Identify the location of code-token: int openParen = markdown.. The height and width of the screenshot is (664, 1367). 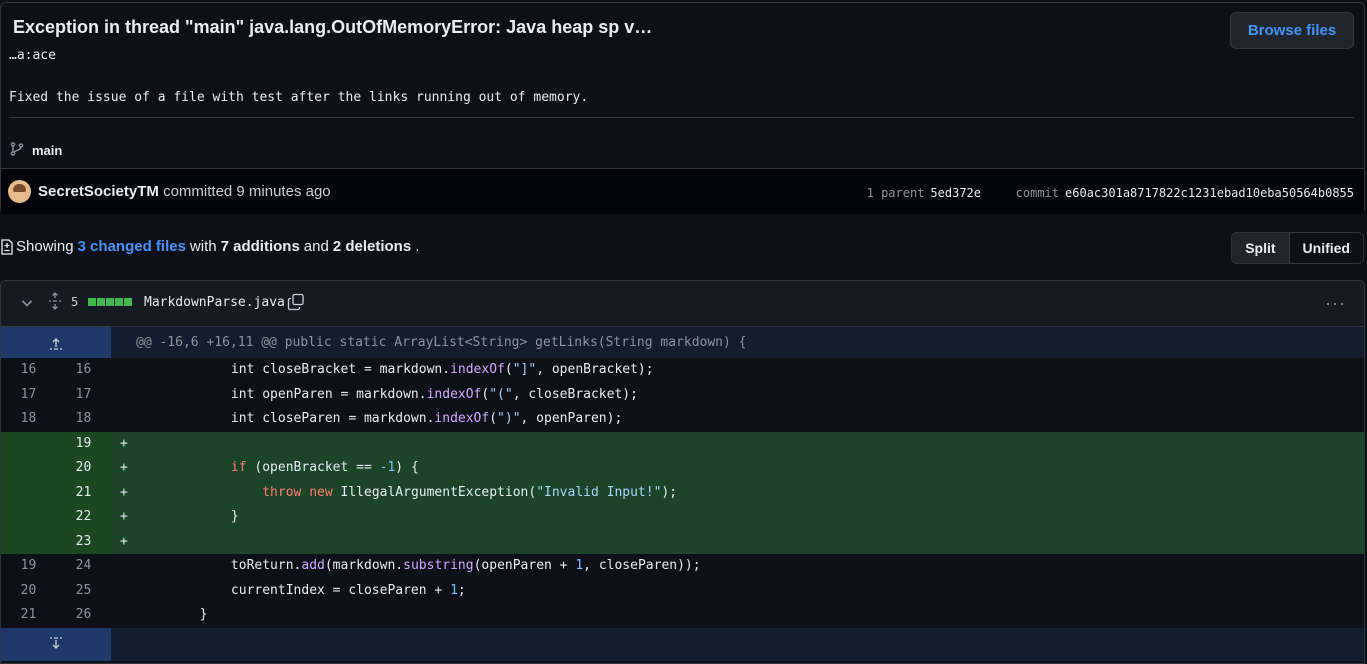
(328, 394).